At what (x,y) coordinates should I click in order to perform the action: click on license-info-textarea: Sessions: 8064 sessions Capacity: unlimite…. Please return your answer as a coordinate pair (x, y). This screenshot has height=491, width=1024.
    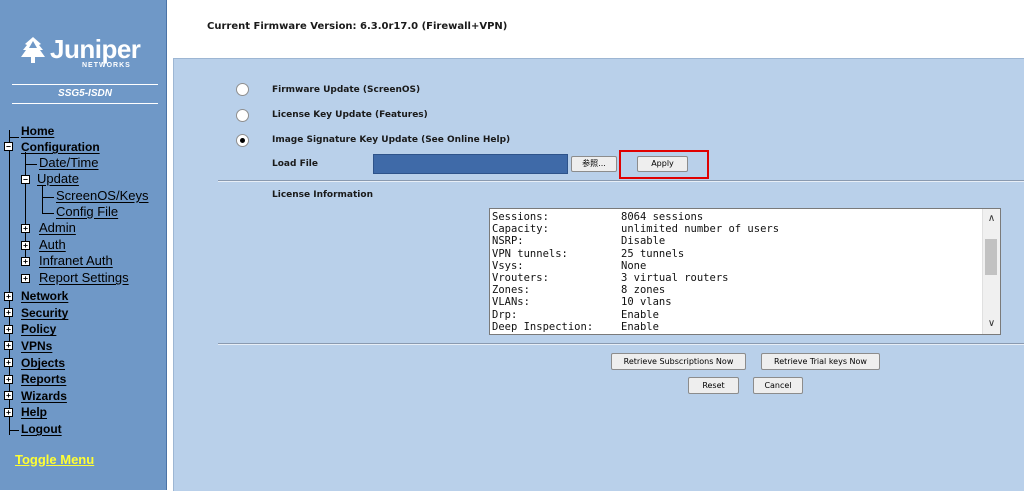
    Looking at the image, I should click on (745, 271).